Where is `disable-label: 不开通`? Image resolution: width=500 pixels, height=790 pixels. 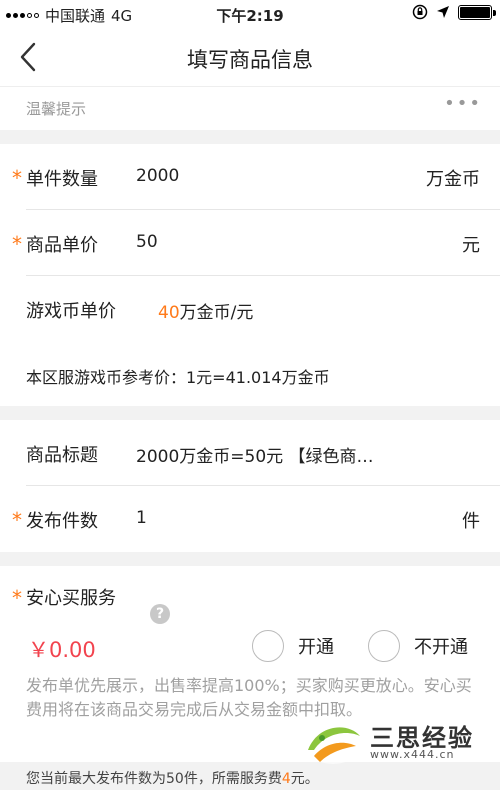
disable-label: 不开通 is located at coordinates (441, 646).